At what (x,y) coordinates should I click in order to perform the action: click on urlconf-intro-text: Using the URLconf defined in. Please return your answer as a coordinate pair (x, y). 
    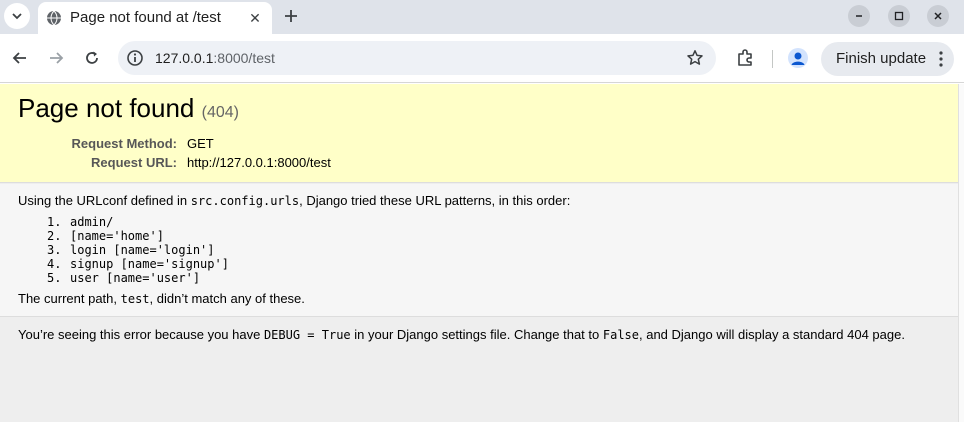
    Looking at the image, I should click on (104, 200).